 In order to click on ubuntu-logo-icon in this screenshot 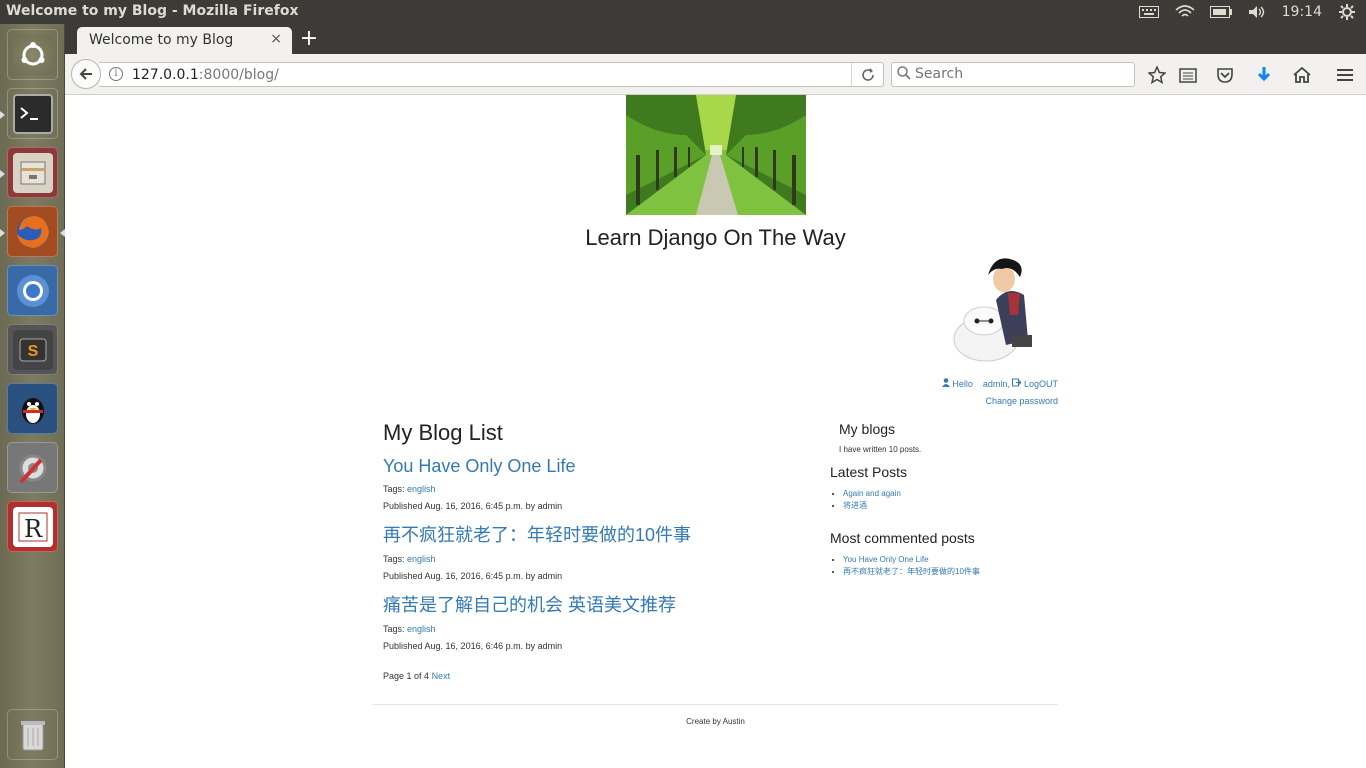, I will do `click(32, 54)`.